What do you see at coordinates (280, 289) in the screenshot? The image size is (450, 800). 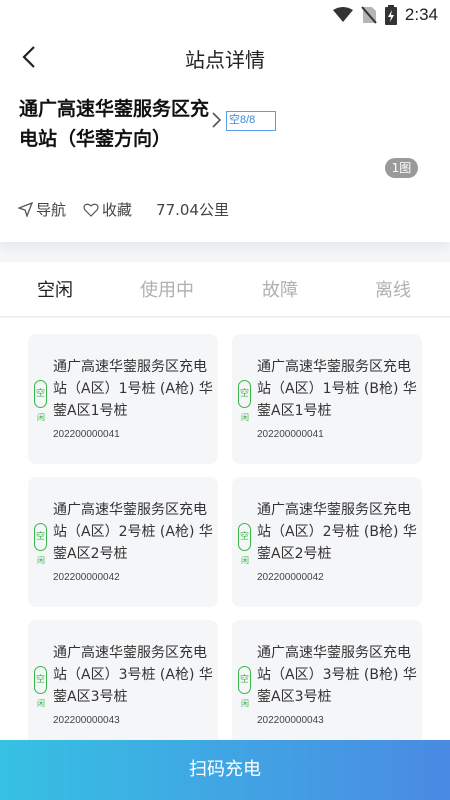 I see `tab-fault: 故障` at bounding box center [280, 289].